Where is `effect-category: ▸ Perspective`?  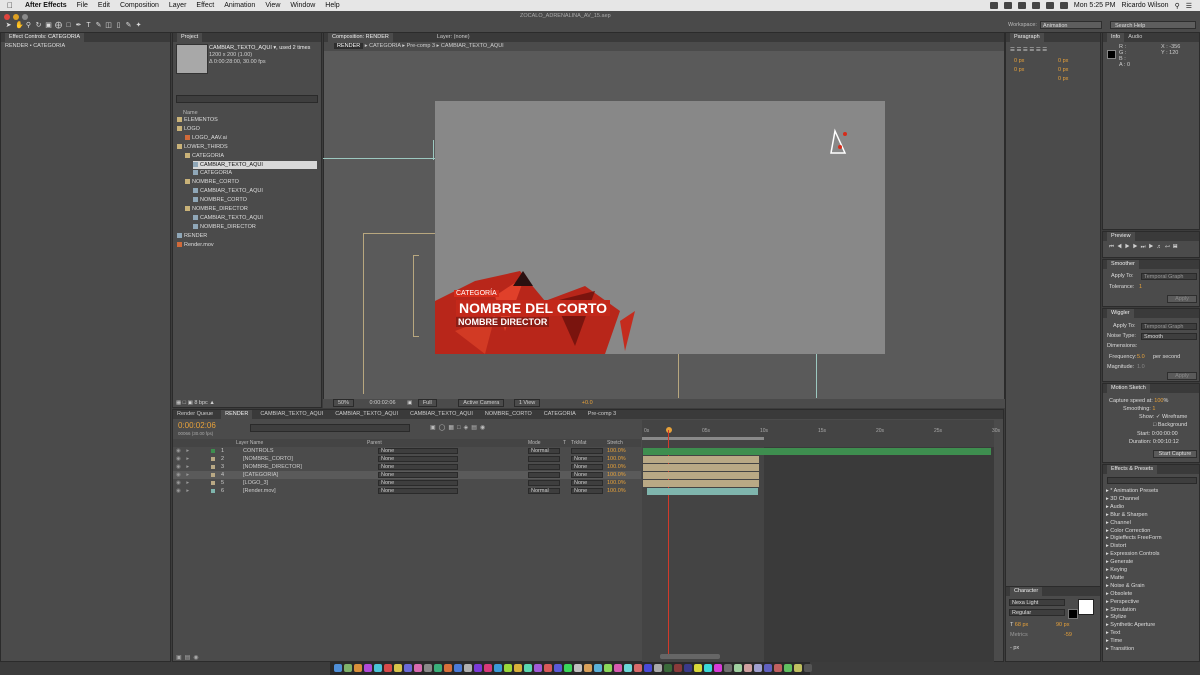
effect-category: ▸ Perspective is located at coordinates (1122, 602).